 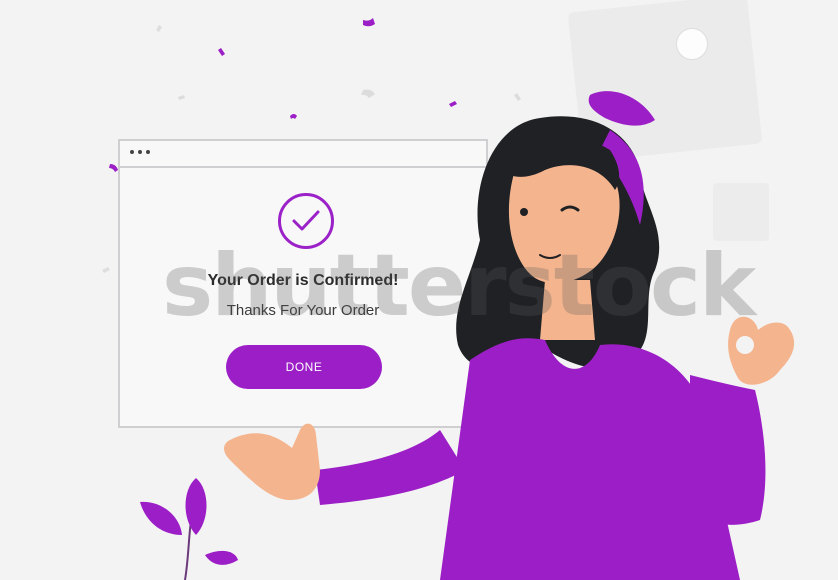 What do you see at coordinates (745, 345) in the screenshot?
I see `hand-ok-circle` at bounding box center [745, 345].